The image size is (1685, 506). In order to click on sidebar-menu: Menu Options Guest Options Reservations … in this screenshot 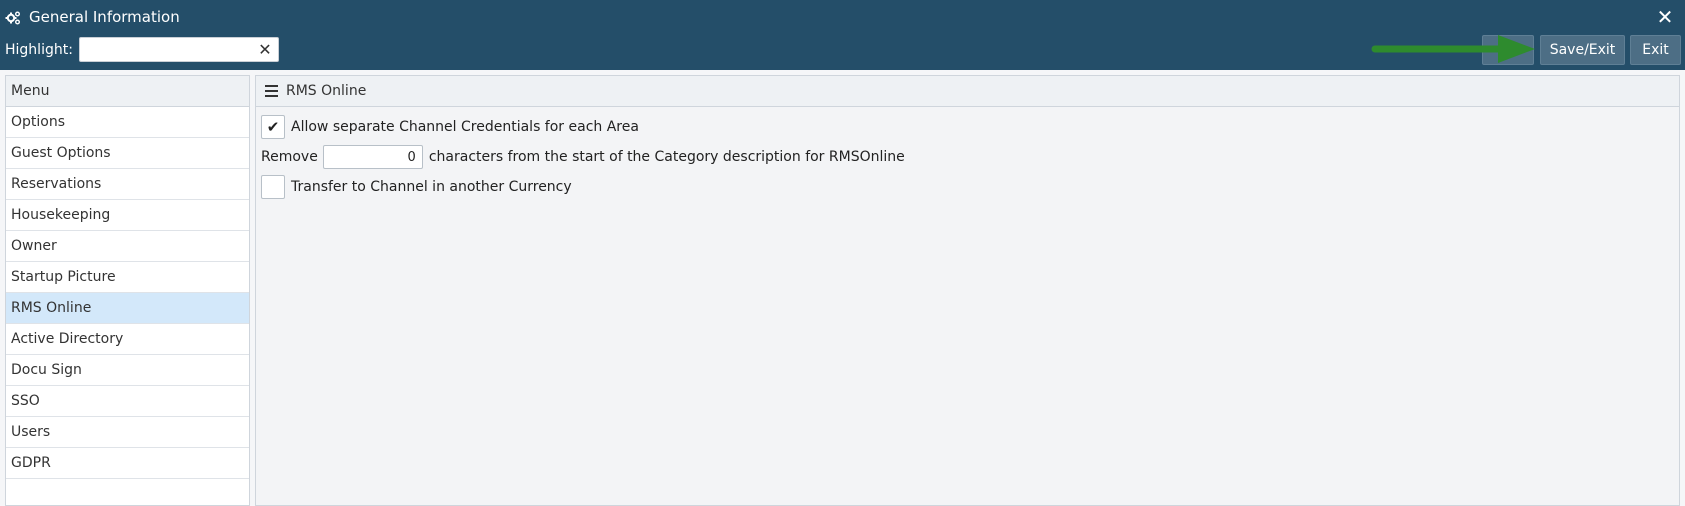, I will do `click(127, 290)`.